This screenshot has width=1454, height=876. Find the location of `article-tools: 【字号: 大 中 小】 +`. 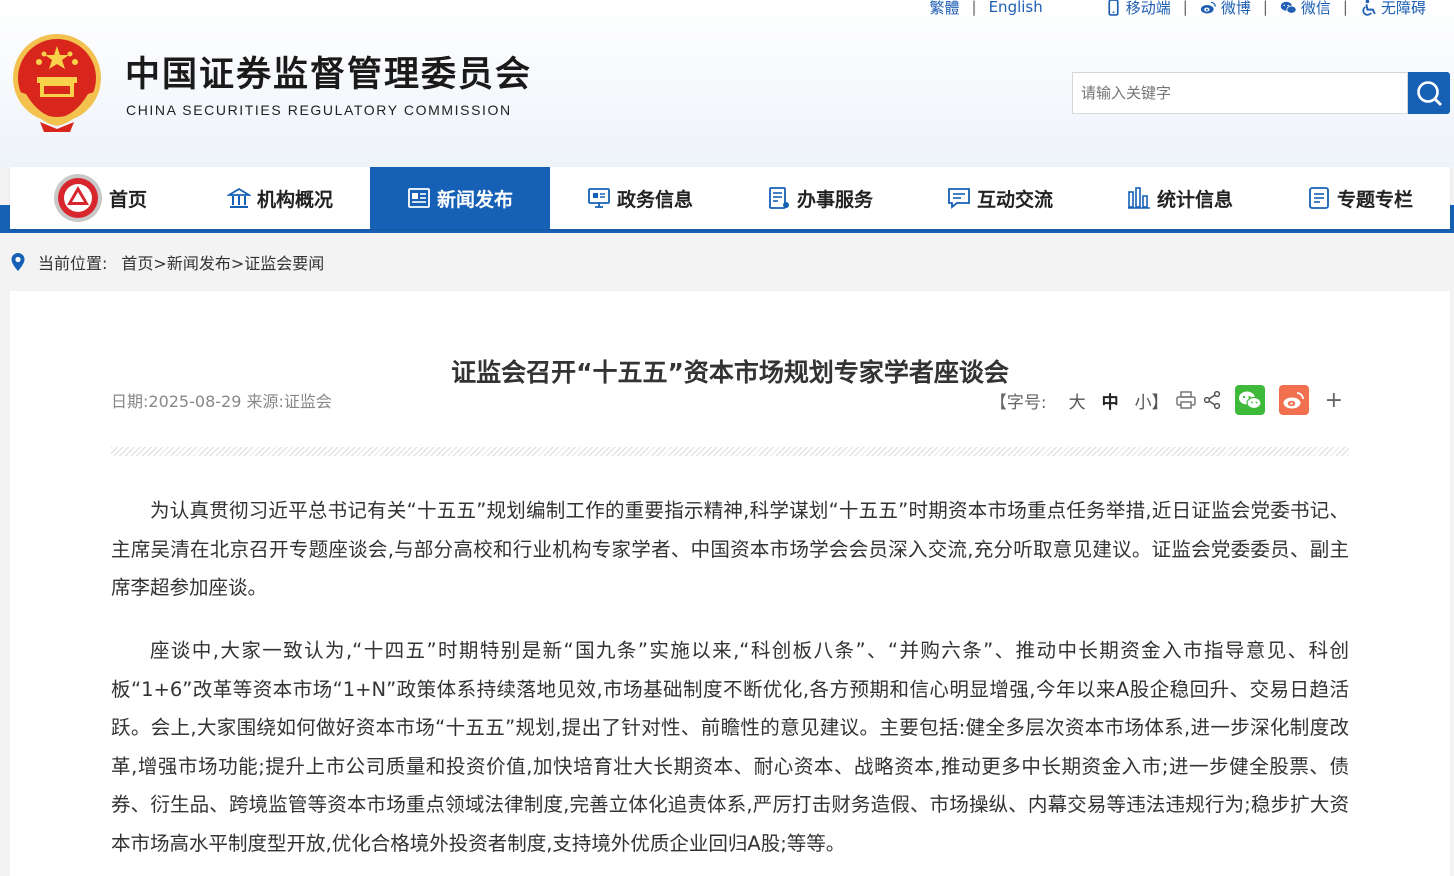

article-tools: 【字号: 大 中 小】 + is located at coordinates (1166, 400).